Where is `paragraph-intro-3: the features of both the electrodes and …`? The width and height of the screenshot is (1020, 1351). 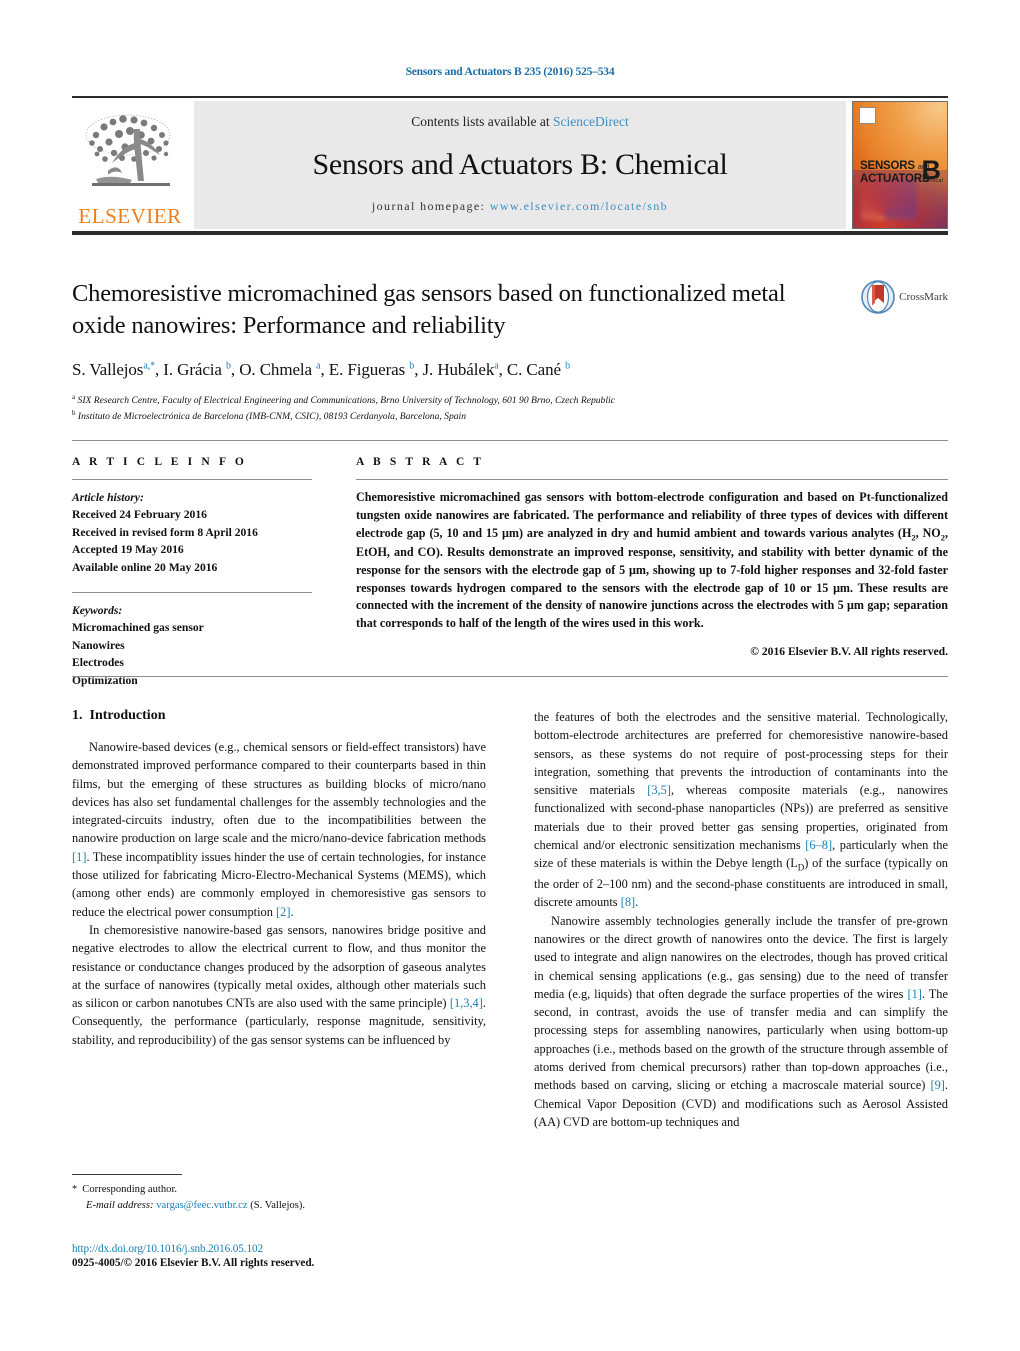
paragraph-intro-3: the features of both the electrodes and … is located at coordinates (741, 810).